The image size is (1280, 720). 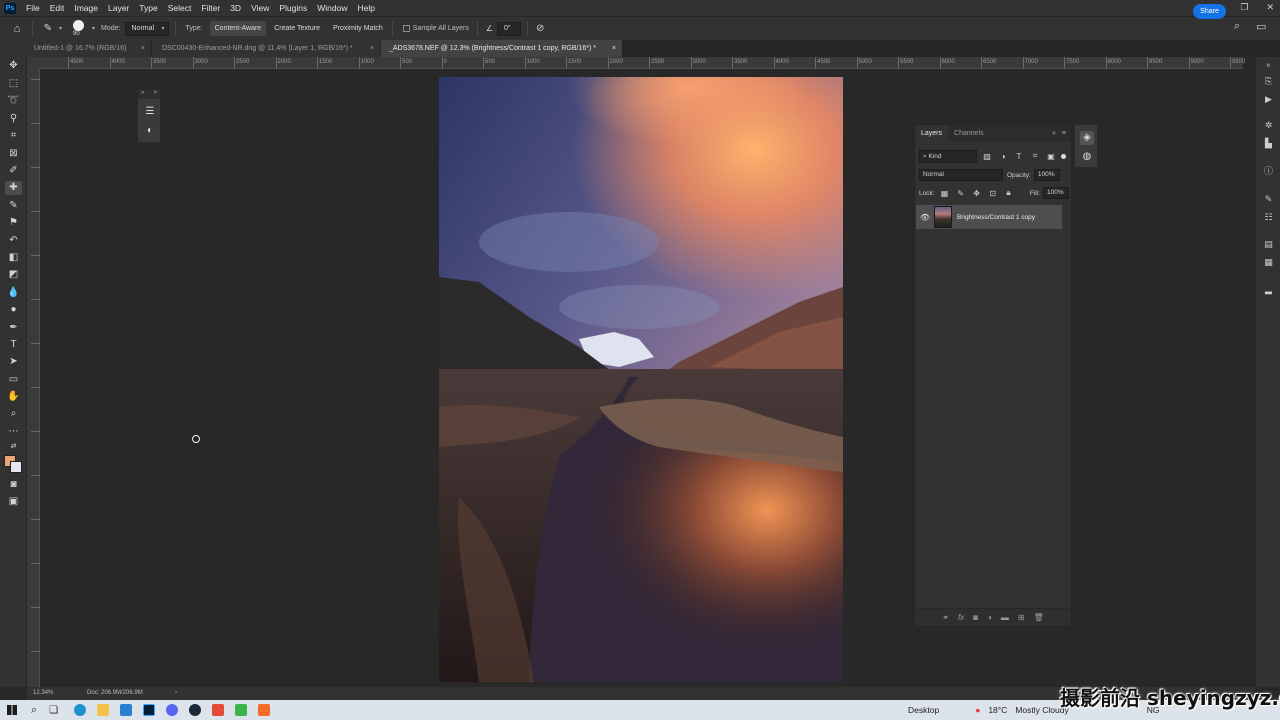 What do you see at coordinates (13, 223) in the screenshot?
I see `clone-stamp-tool-icon: ⚑` at bounding box center [13, 223].